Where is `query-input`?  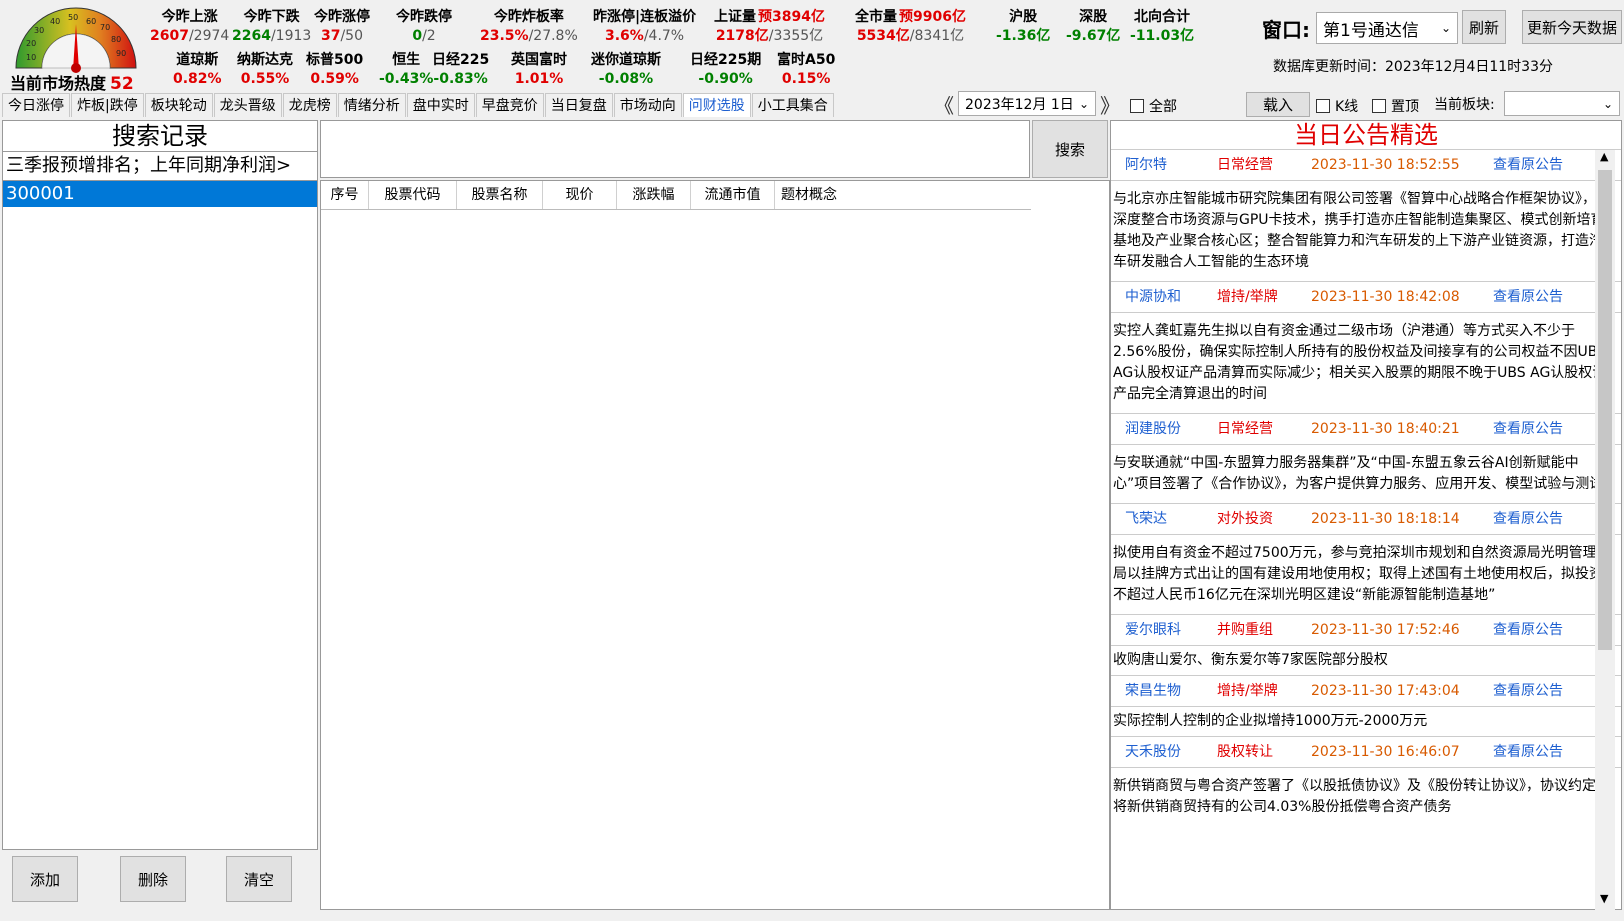 query-input is located at coordinates (675, 149).